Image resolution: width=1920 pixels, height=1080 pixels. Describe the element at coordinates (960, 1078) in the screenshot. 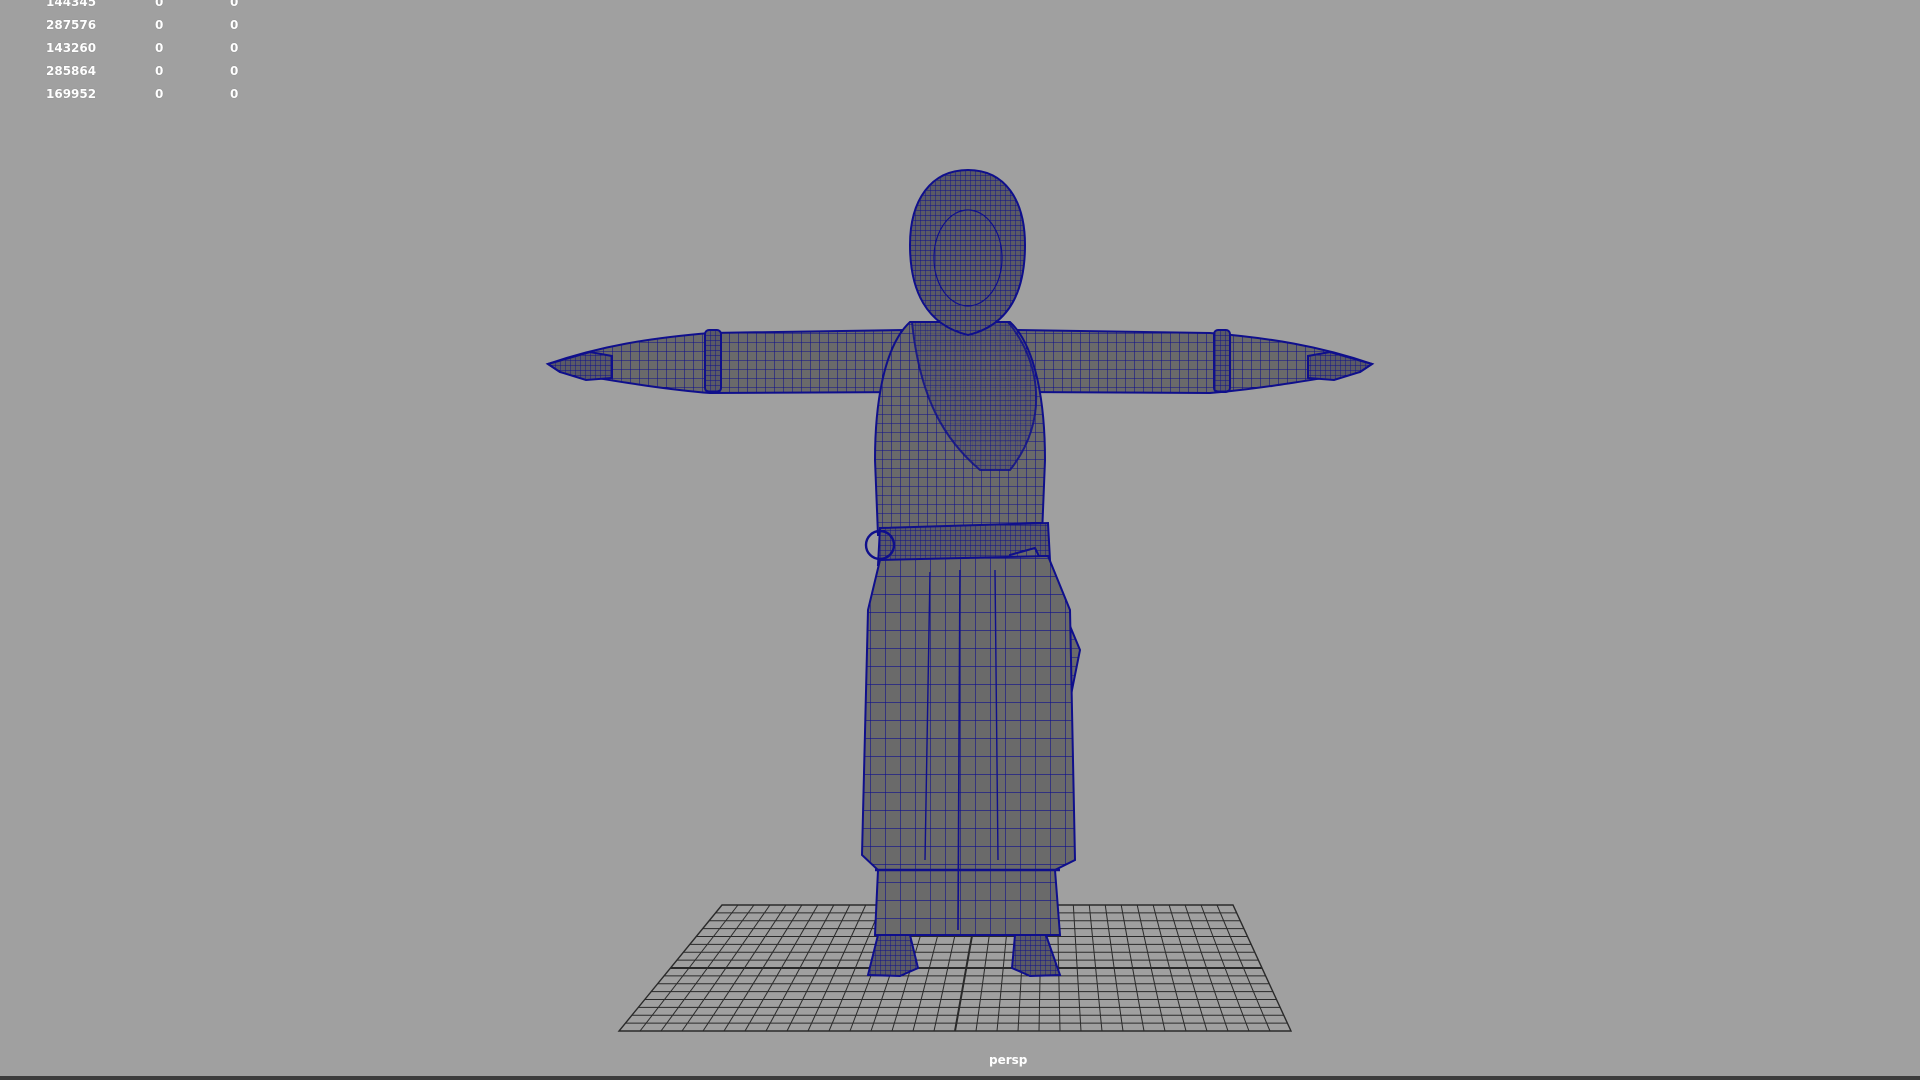

I see `viewport-bottom-border` at that location.